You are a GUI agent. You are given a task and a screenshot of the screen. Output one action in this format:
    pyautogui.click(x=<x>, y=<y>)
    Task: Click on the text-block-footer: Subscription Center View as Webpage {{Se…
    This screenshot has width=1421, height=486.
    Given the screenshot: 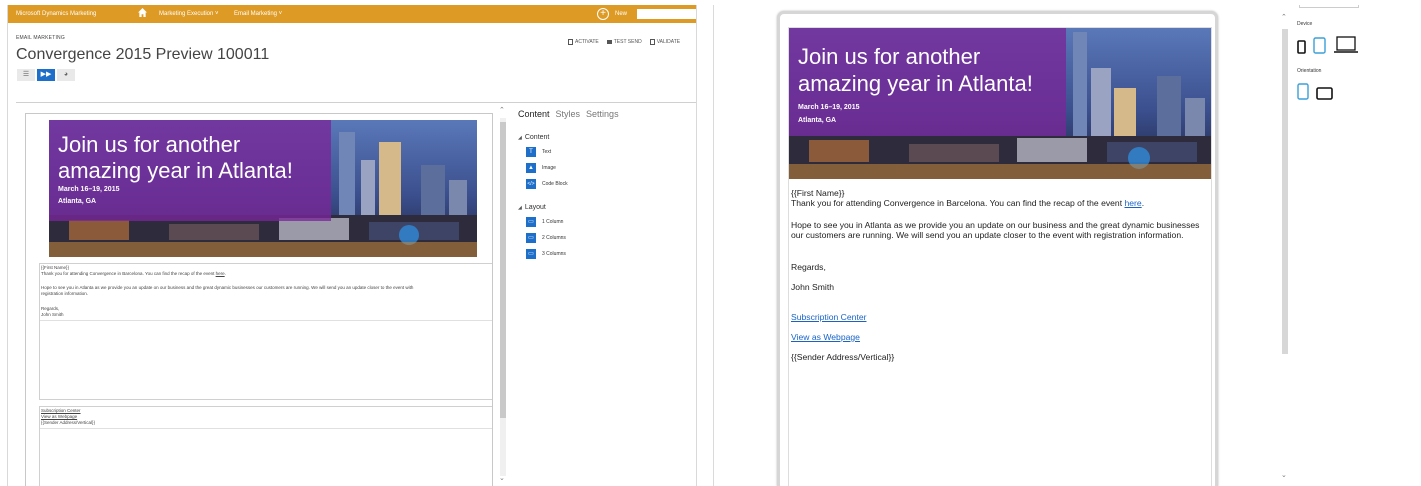 What is the action you would take?
    pyautogui.click(x=265, y=446)
    